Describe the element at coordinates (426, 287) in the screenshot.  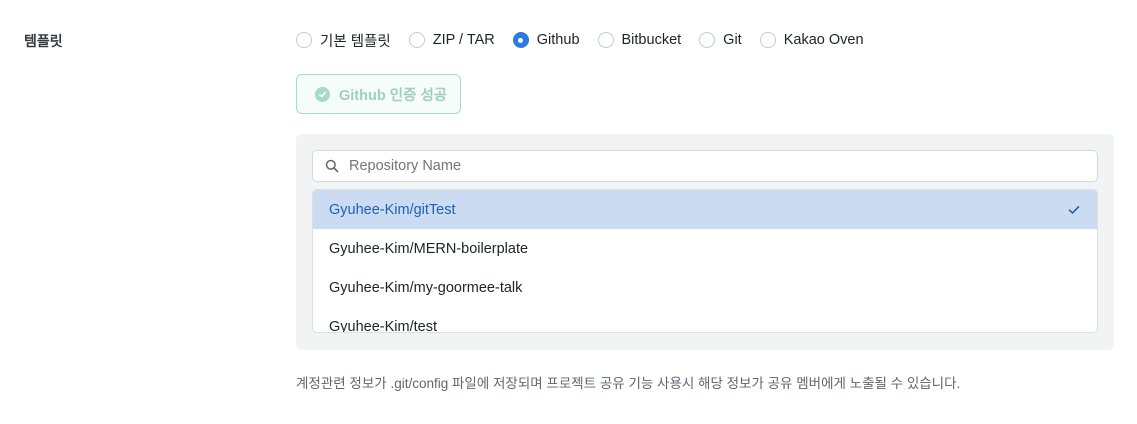
I see `repository-name: Gyuhee-Kim/my-goormee-talk` at that location.